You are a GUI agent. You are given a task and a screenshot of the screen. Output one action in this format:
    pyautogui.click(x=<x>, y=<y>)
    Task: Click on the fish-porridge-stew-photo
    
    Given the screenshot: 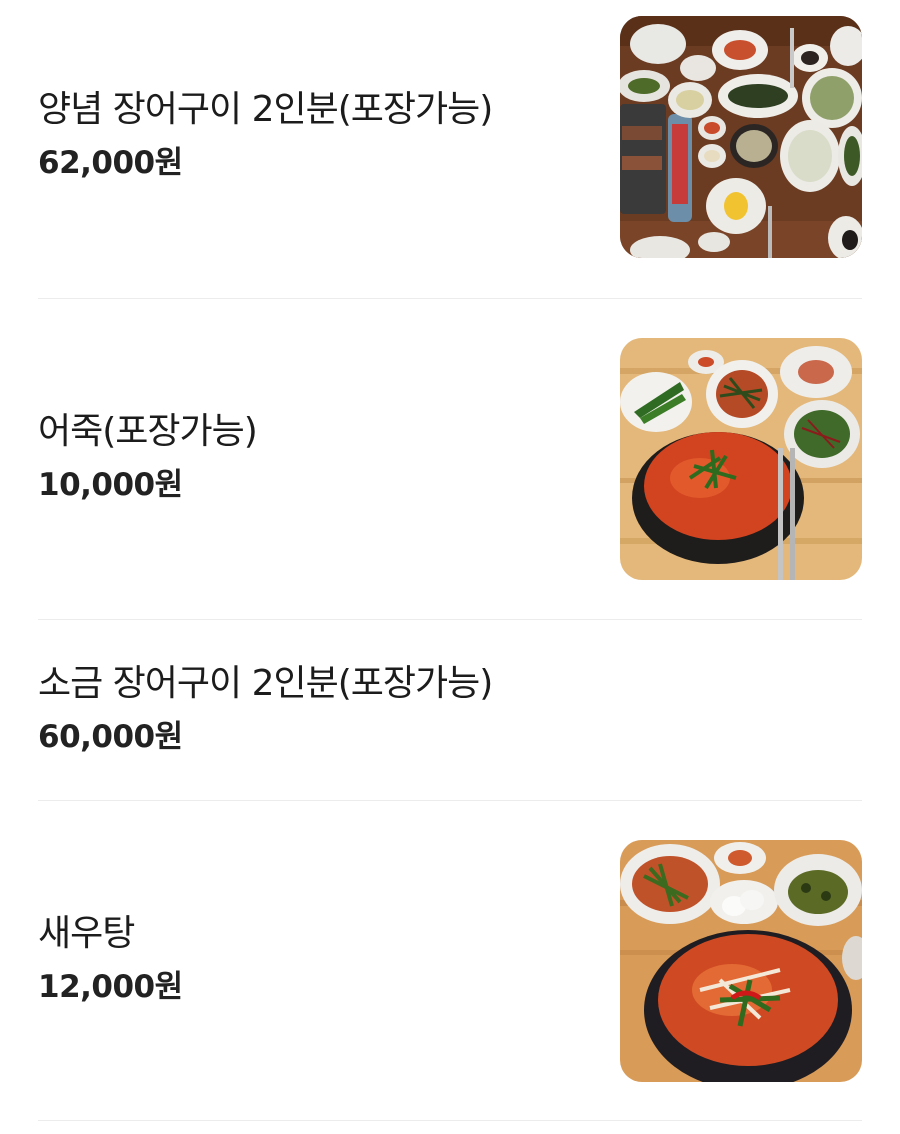 What is the action you would take?
    pyautogui.click(x=741, y=459)
    